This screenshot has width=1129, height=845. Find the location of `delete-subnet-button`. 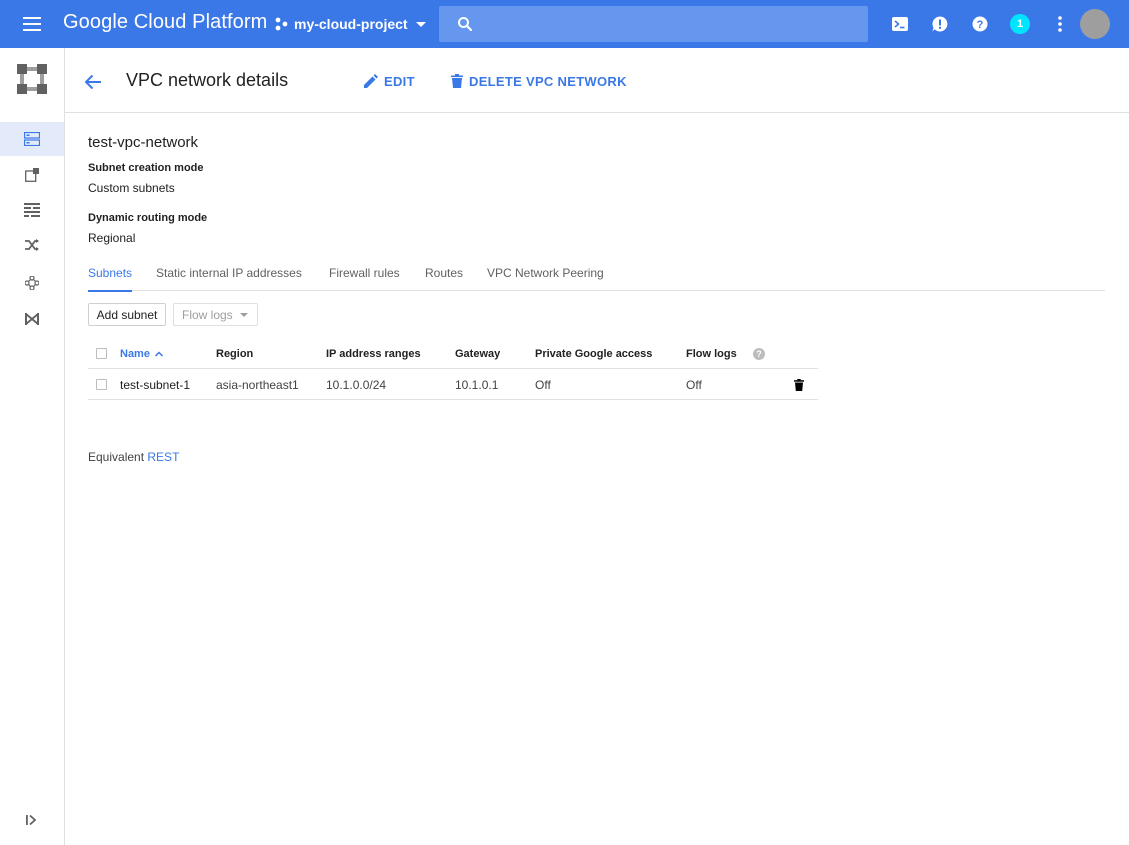

delete-subnet-button is located at coordinates (799, 384).